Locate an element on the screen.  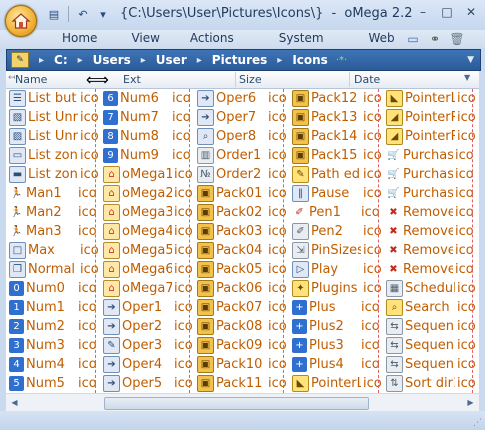
file-item: ✐ Pen2 ico is located at coordinates (336, 231).